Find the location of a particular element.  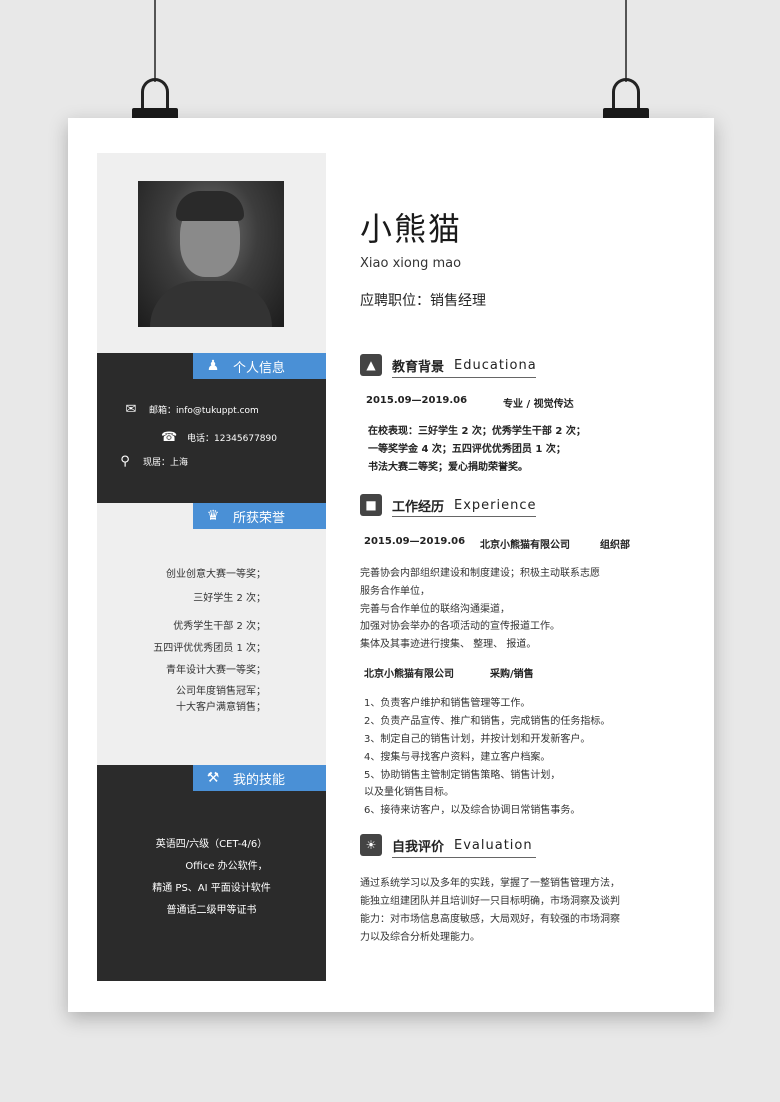

location-pin-icon: ⚲ is located at coordinates (125, 461).